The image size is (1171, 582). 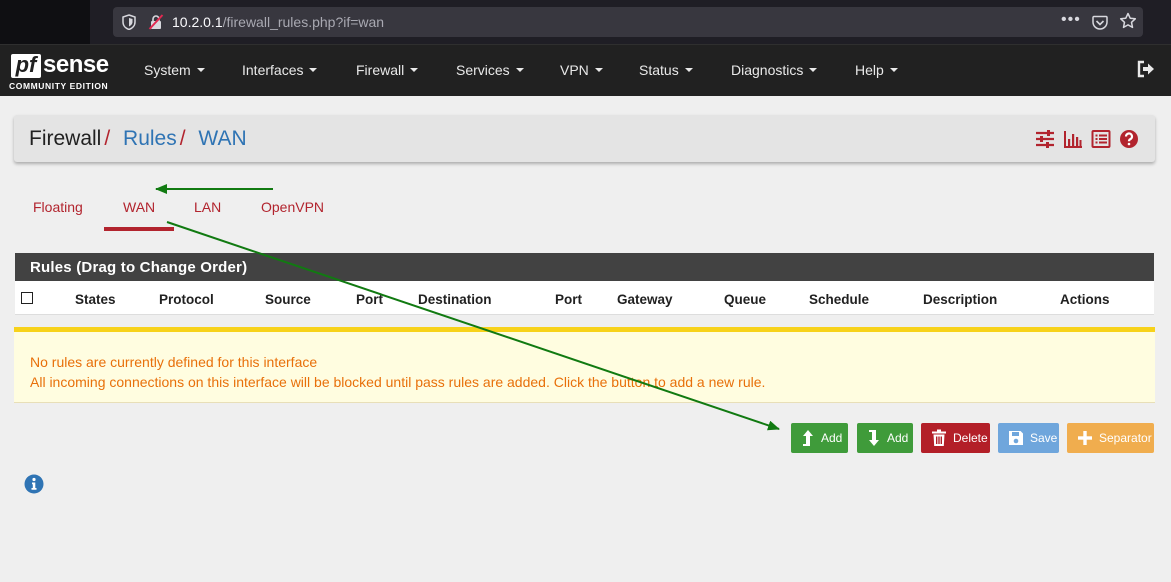 I want to click on col-gateway: Gateway, so click(x=645, y=299).